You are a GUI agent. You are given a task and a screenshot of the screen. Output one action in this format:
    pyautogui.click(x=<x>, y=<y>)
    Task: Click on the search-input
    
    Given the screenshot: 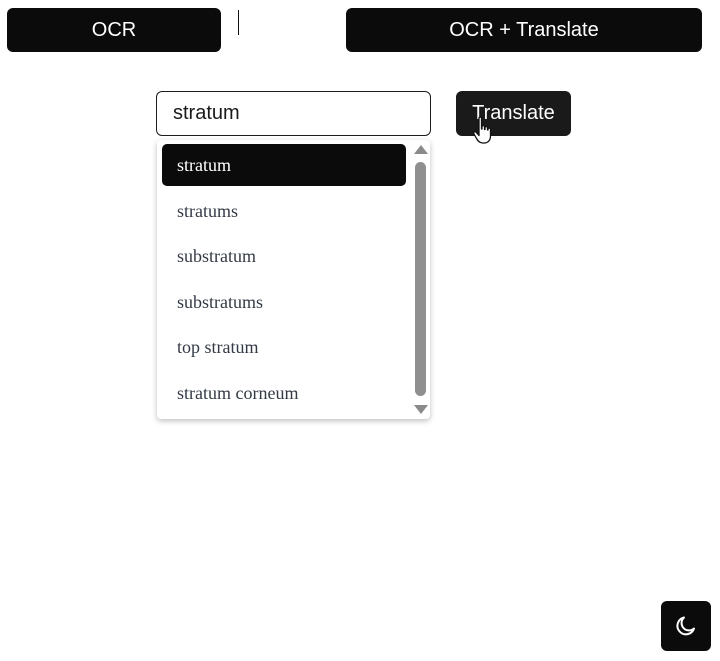 What is the action you would take?
    pyautogui.click(x=293, y=113)
    